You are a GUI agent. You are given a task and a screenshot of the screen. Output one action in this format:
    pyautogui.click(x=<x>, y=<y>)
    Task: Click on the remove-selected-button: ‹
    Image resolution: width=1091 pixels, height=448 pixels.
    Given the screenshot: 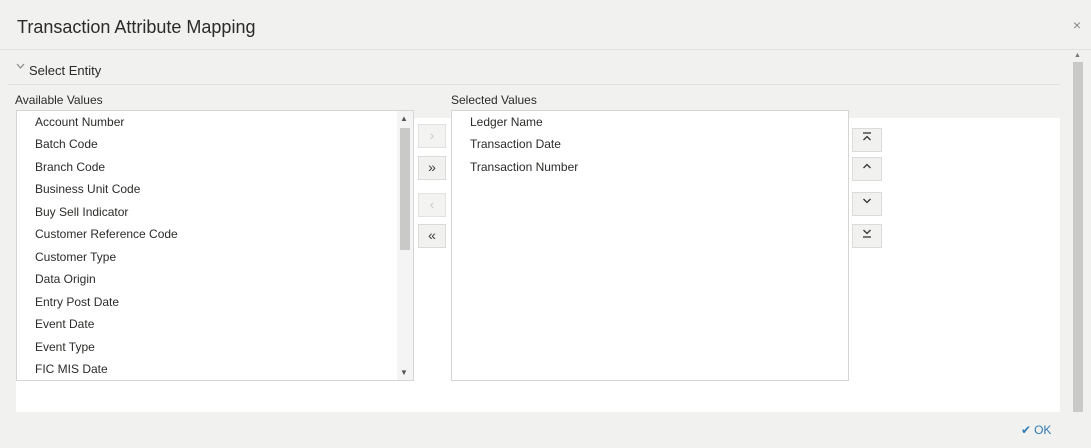 What is the action you would take?
    pyautogui.click(x=432, y=205)
    